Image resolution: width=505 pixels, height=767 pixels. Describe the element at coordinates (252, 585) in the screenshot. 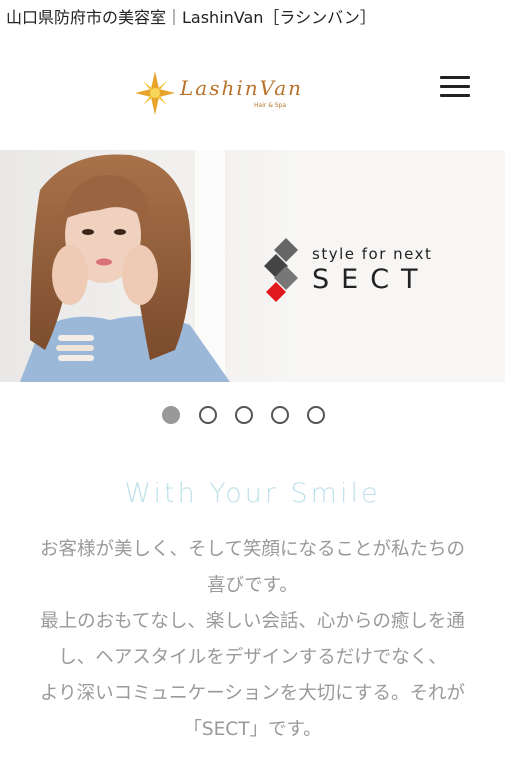

I see `intro-line: 喜びです。` at that location.